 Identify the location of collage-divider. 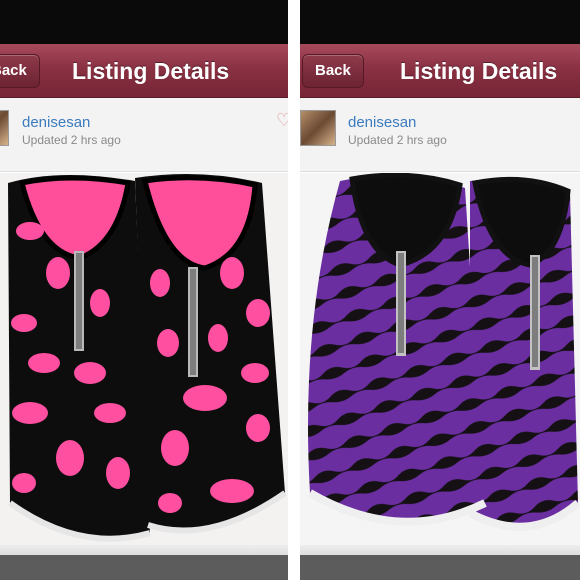
(294, 290).